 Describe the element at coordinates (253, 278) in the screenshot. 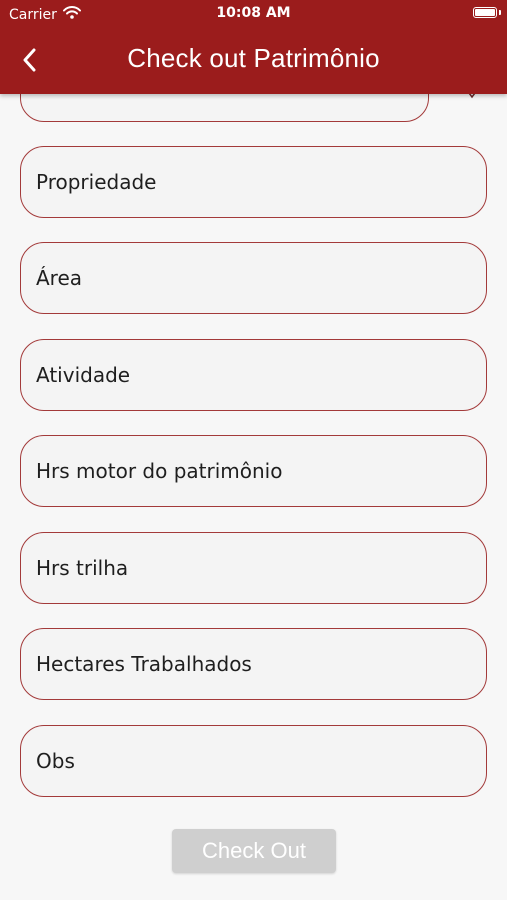

I see `area-field: Área` at that location.